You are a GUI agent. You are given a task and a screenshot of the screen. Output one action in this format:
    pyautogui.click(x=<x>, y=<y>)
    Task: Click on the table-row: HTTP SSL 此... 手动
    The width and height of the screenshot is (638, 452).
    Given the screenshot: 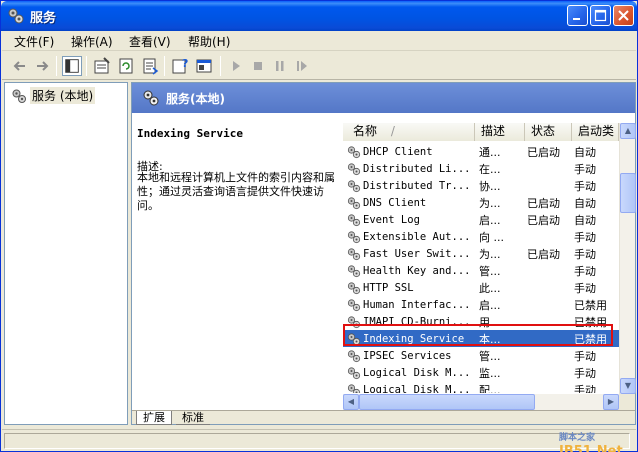 What is the action you would take?
    pyautogui.click(x=481, y=287)
    